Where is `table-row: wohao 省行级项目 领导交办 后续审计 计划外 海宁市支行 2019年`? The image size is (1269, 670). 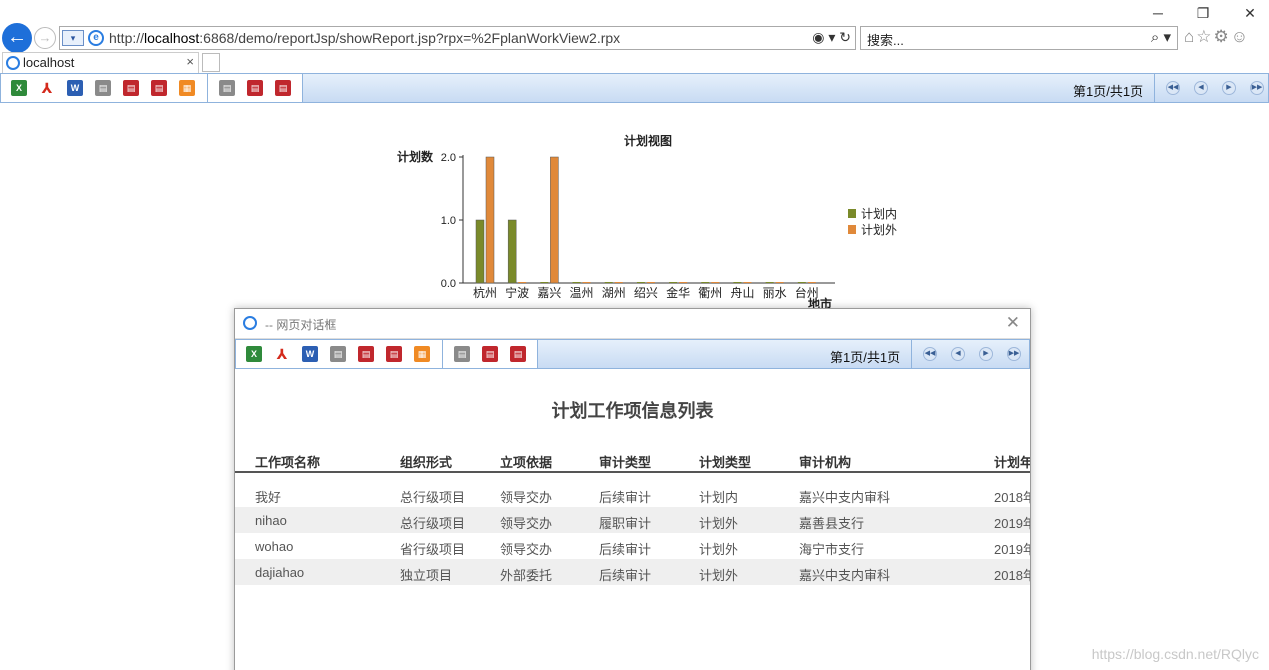 table-row: wohao 省行级项目 领导交办 后续审计 计划外 海宁市支行 2019年 is located at coordinates (632, 546).